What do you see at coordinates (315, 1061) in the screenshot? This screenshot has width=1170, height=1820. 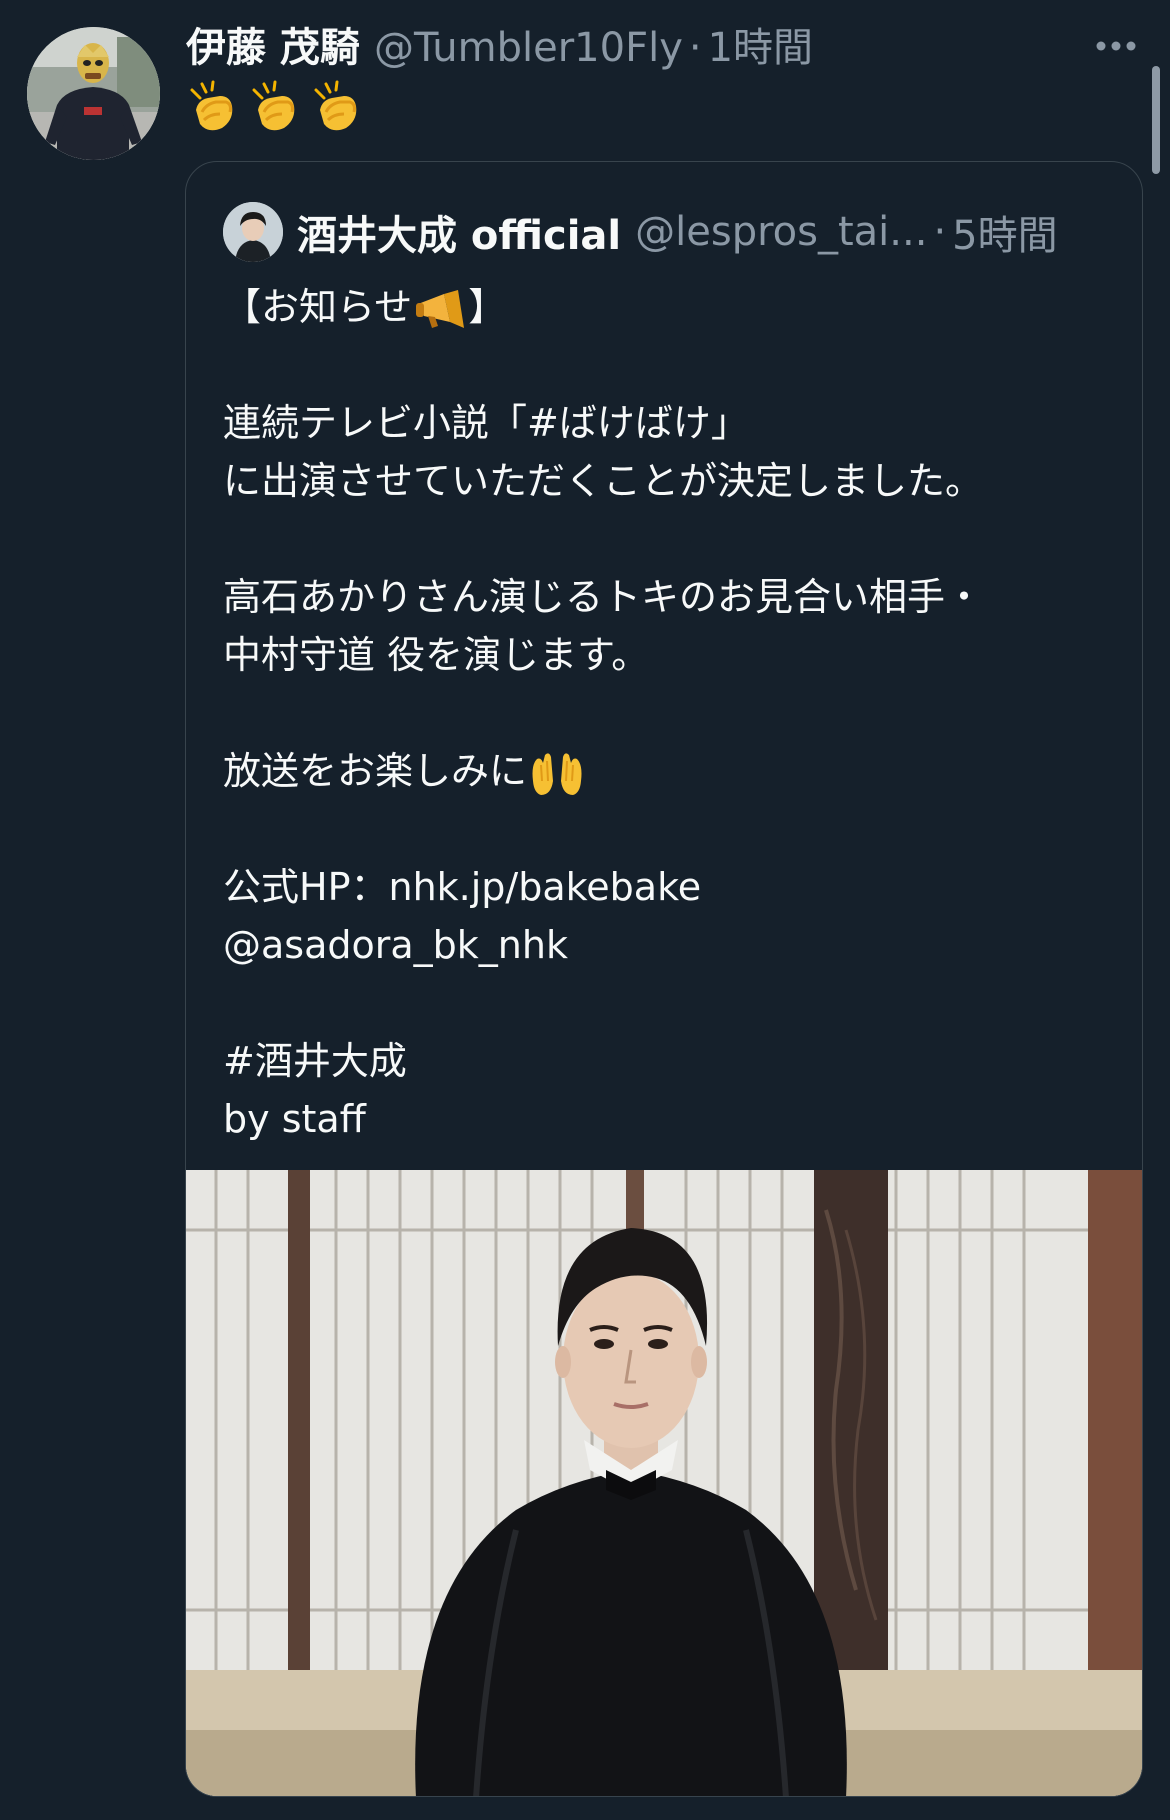 I see `quoted-text-line: #酒井大成` at bounding box center [315, 1061].